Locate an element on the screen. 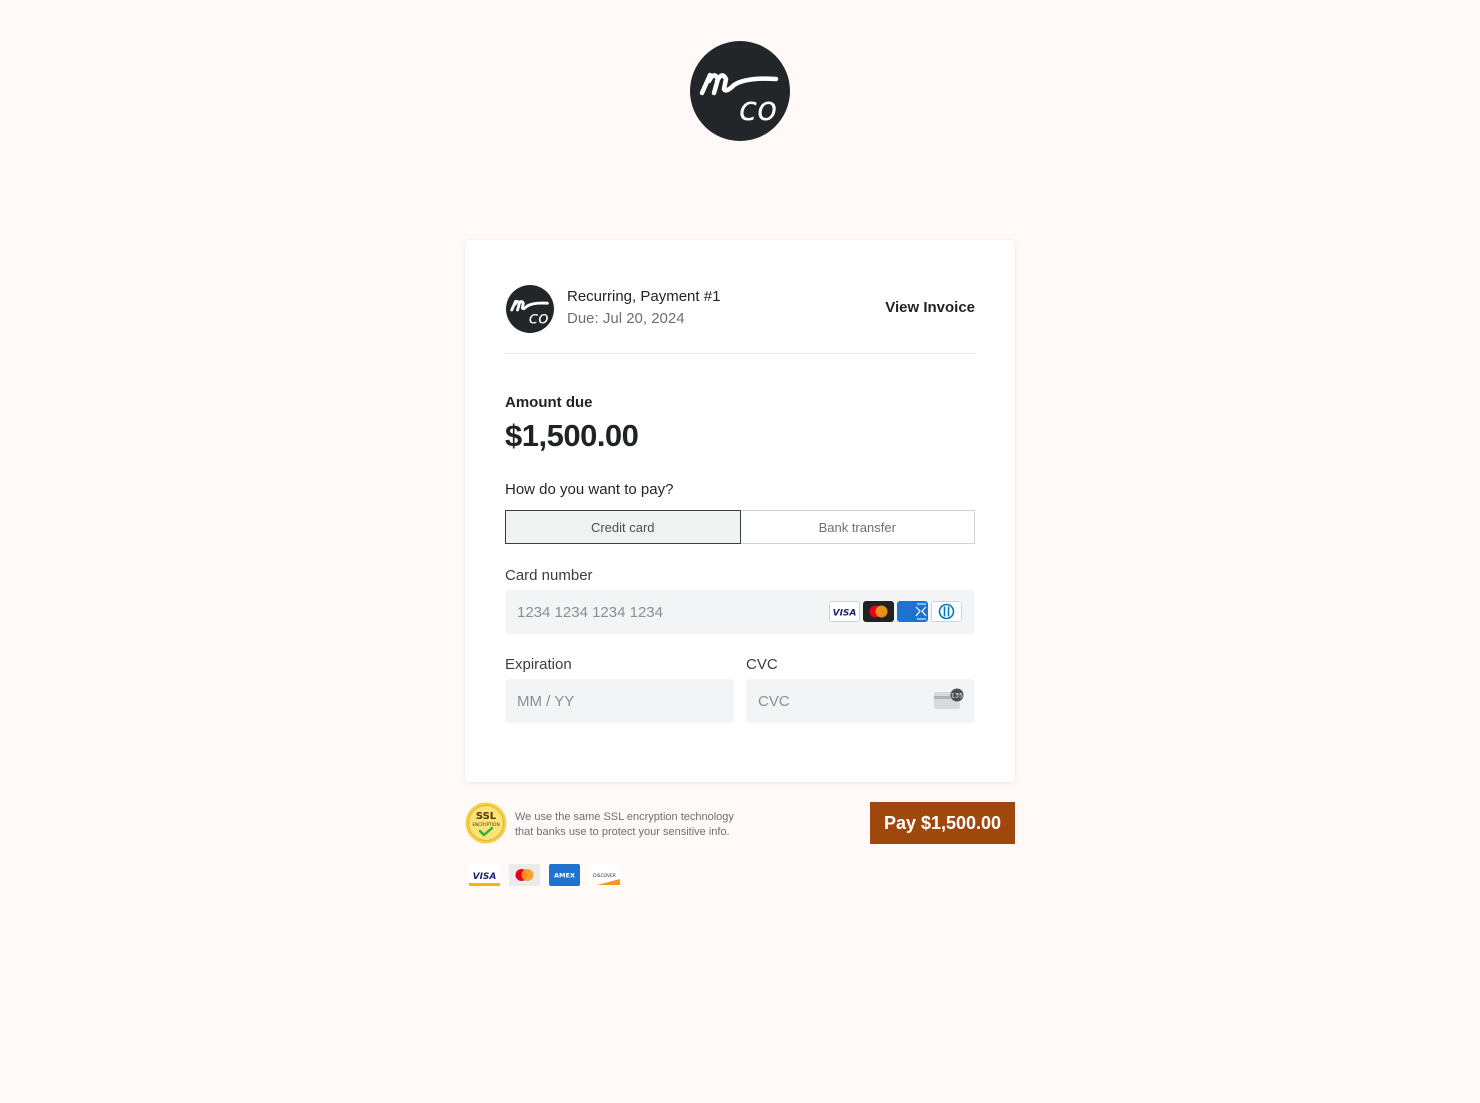 The width and height of the screenshot is (1480, 1103). amex-icon: AMEX is located at coordinates (564, 875).